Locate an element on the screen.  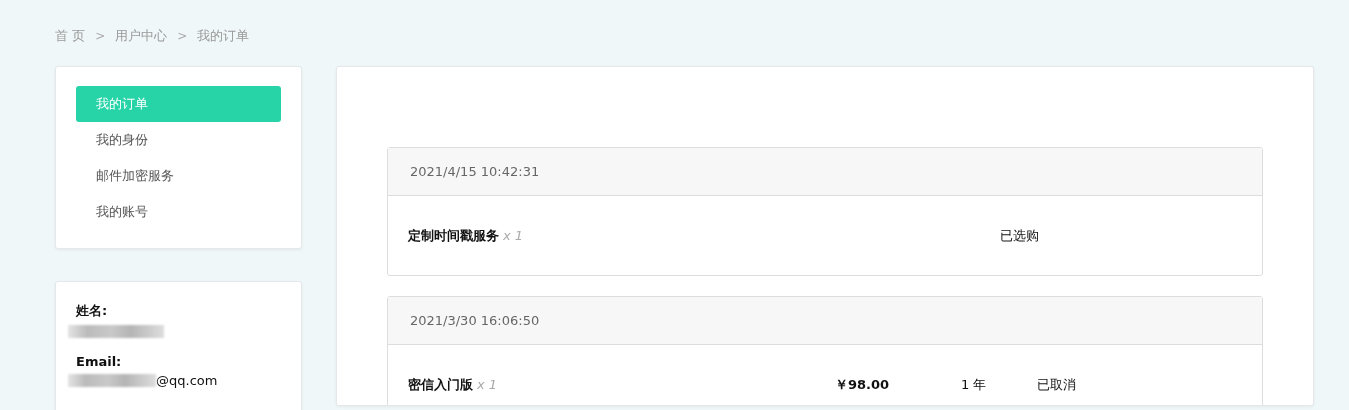
product-name: 定制时间戳服务 x 1 is located at coordinates (466, 235).